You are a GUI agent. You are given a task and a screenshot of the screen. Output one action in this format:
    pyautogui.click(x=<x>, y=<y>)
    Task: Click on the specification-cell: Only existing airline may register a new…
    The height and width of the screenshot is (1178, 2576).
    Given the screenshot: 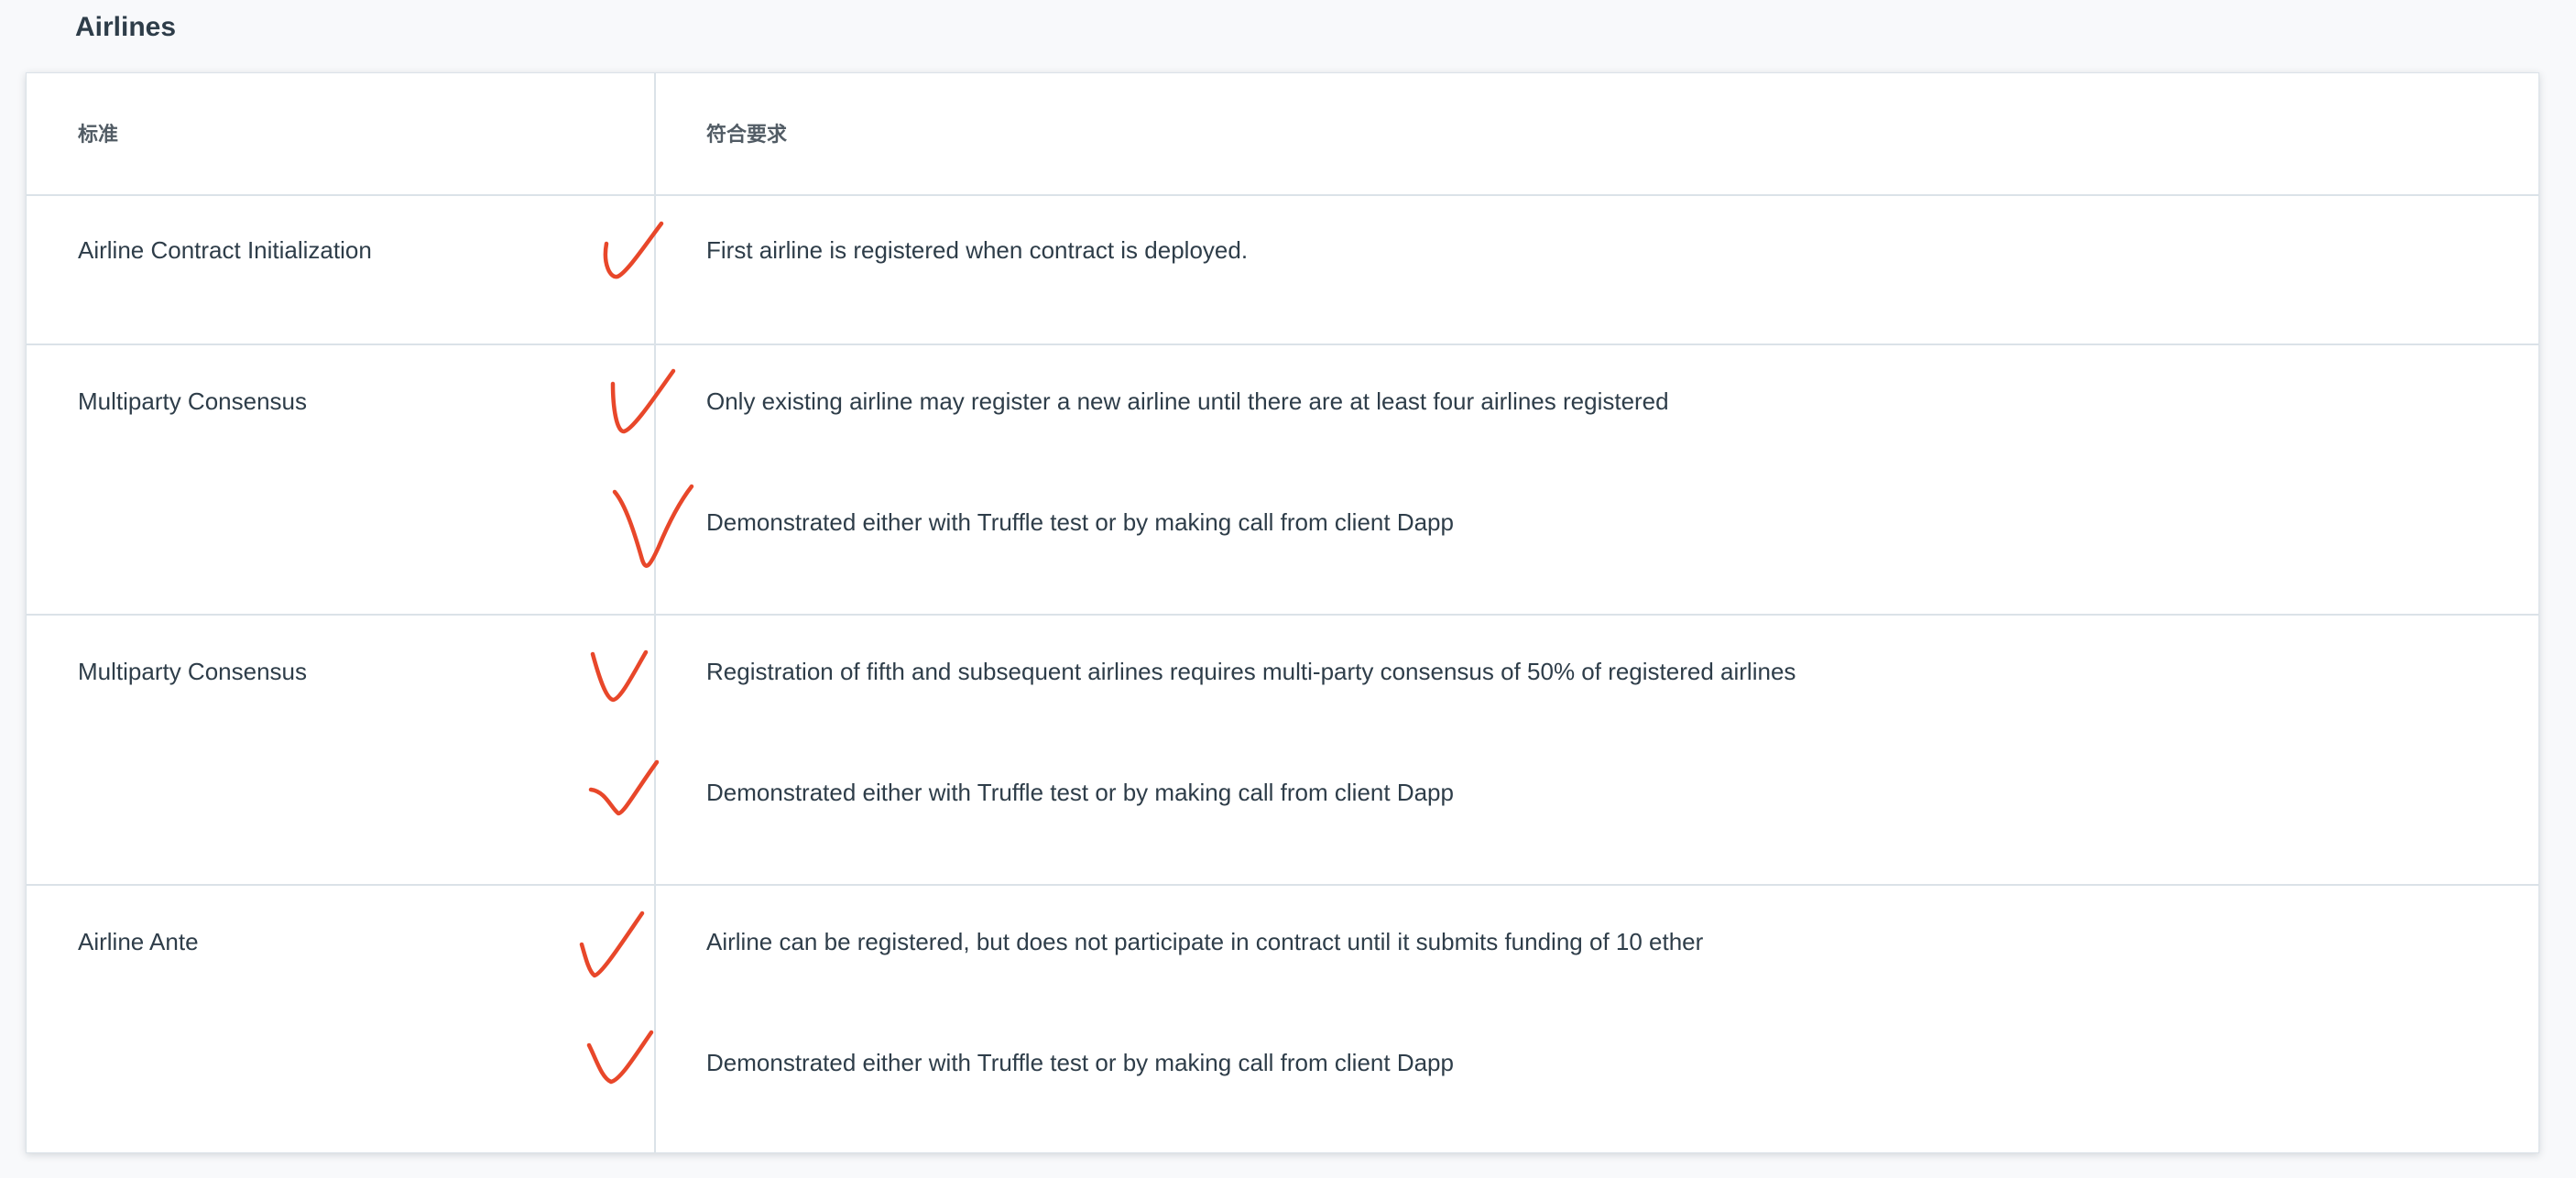 What is the action you would take?
    pyautogui.click(x=1187, y=401)
    